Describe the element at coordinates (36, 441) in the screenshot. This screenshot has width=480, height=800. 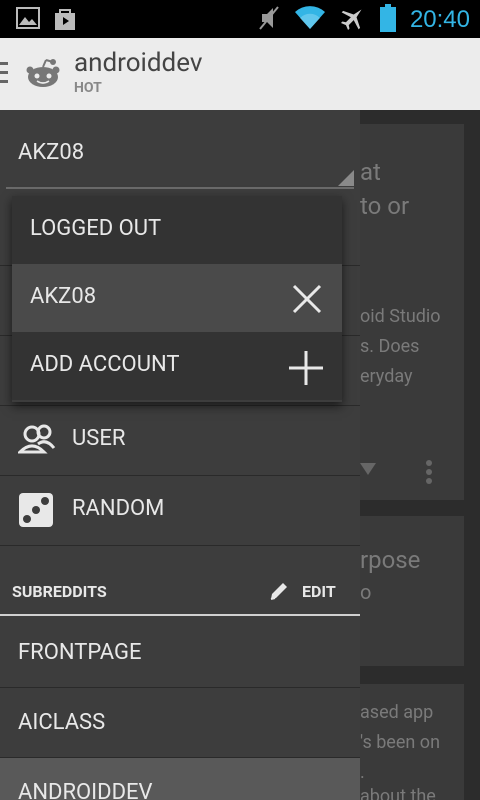
I see `users-icon` at that location.